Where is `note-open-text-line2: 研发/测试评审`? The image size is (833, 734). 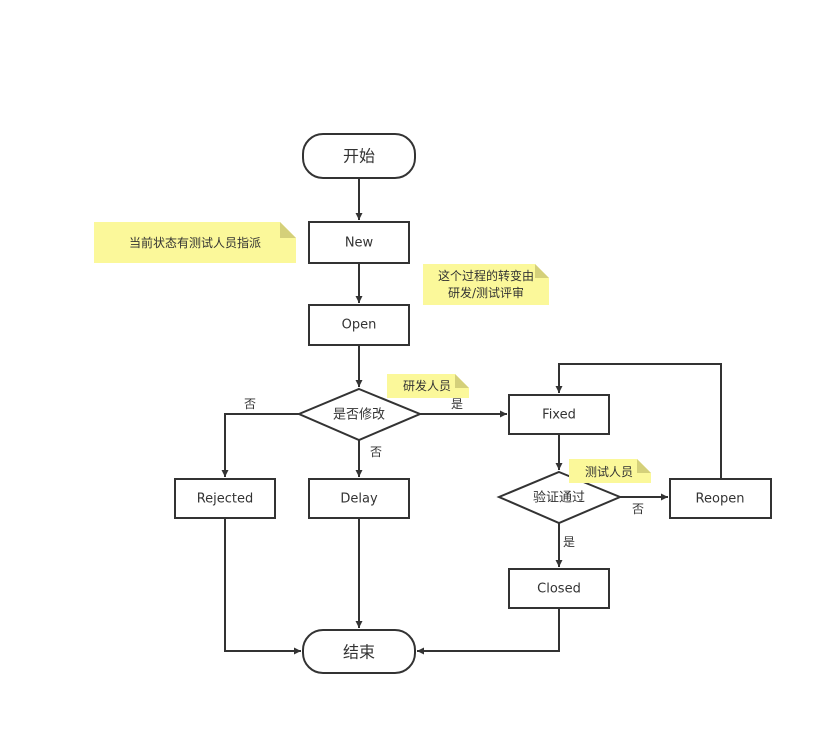 note-open-text-line2: 研发/测试评审 is located at coordinates (486, 292).